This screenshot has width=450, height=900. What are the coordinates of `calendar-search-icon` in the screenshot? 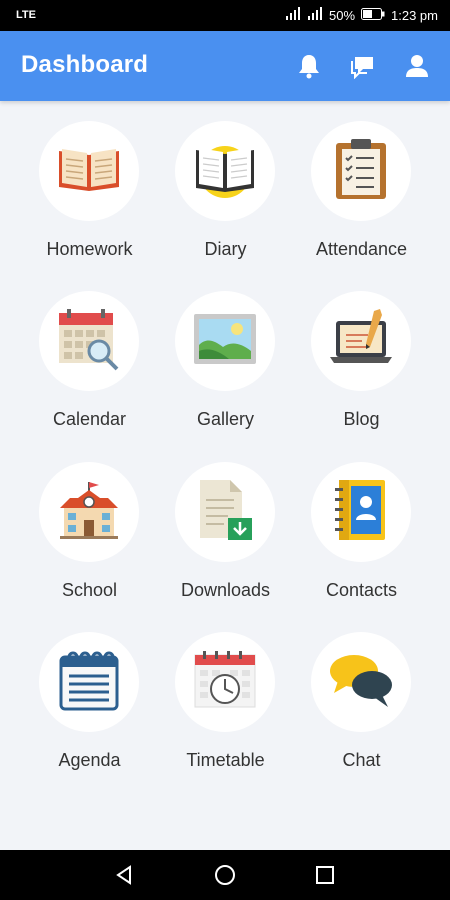 It's located at (89, 341).